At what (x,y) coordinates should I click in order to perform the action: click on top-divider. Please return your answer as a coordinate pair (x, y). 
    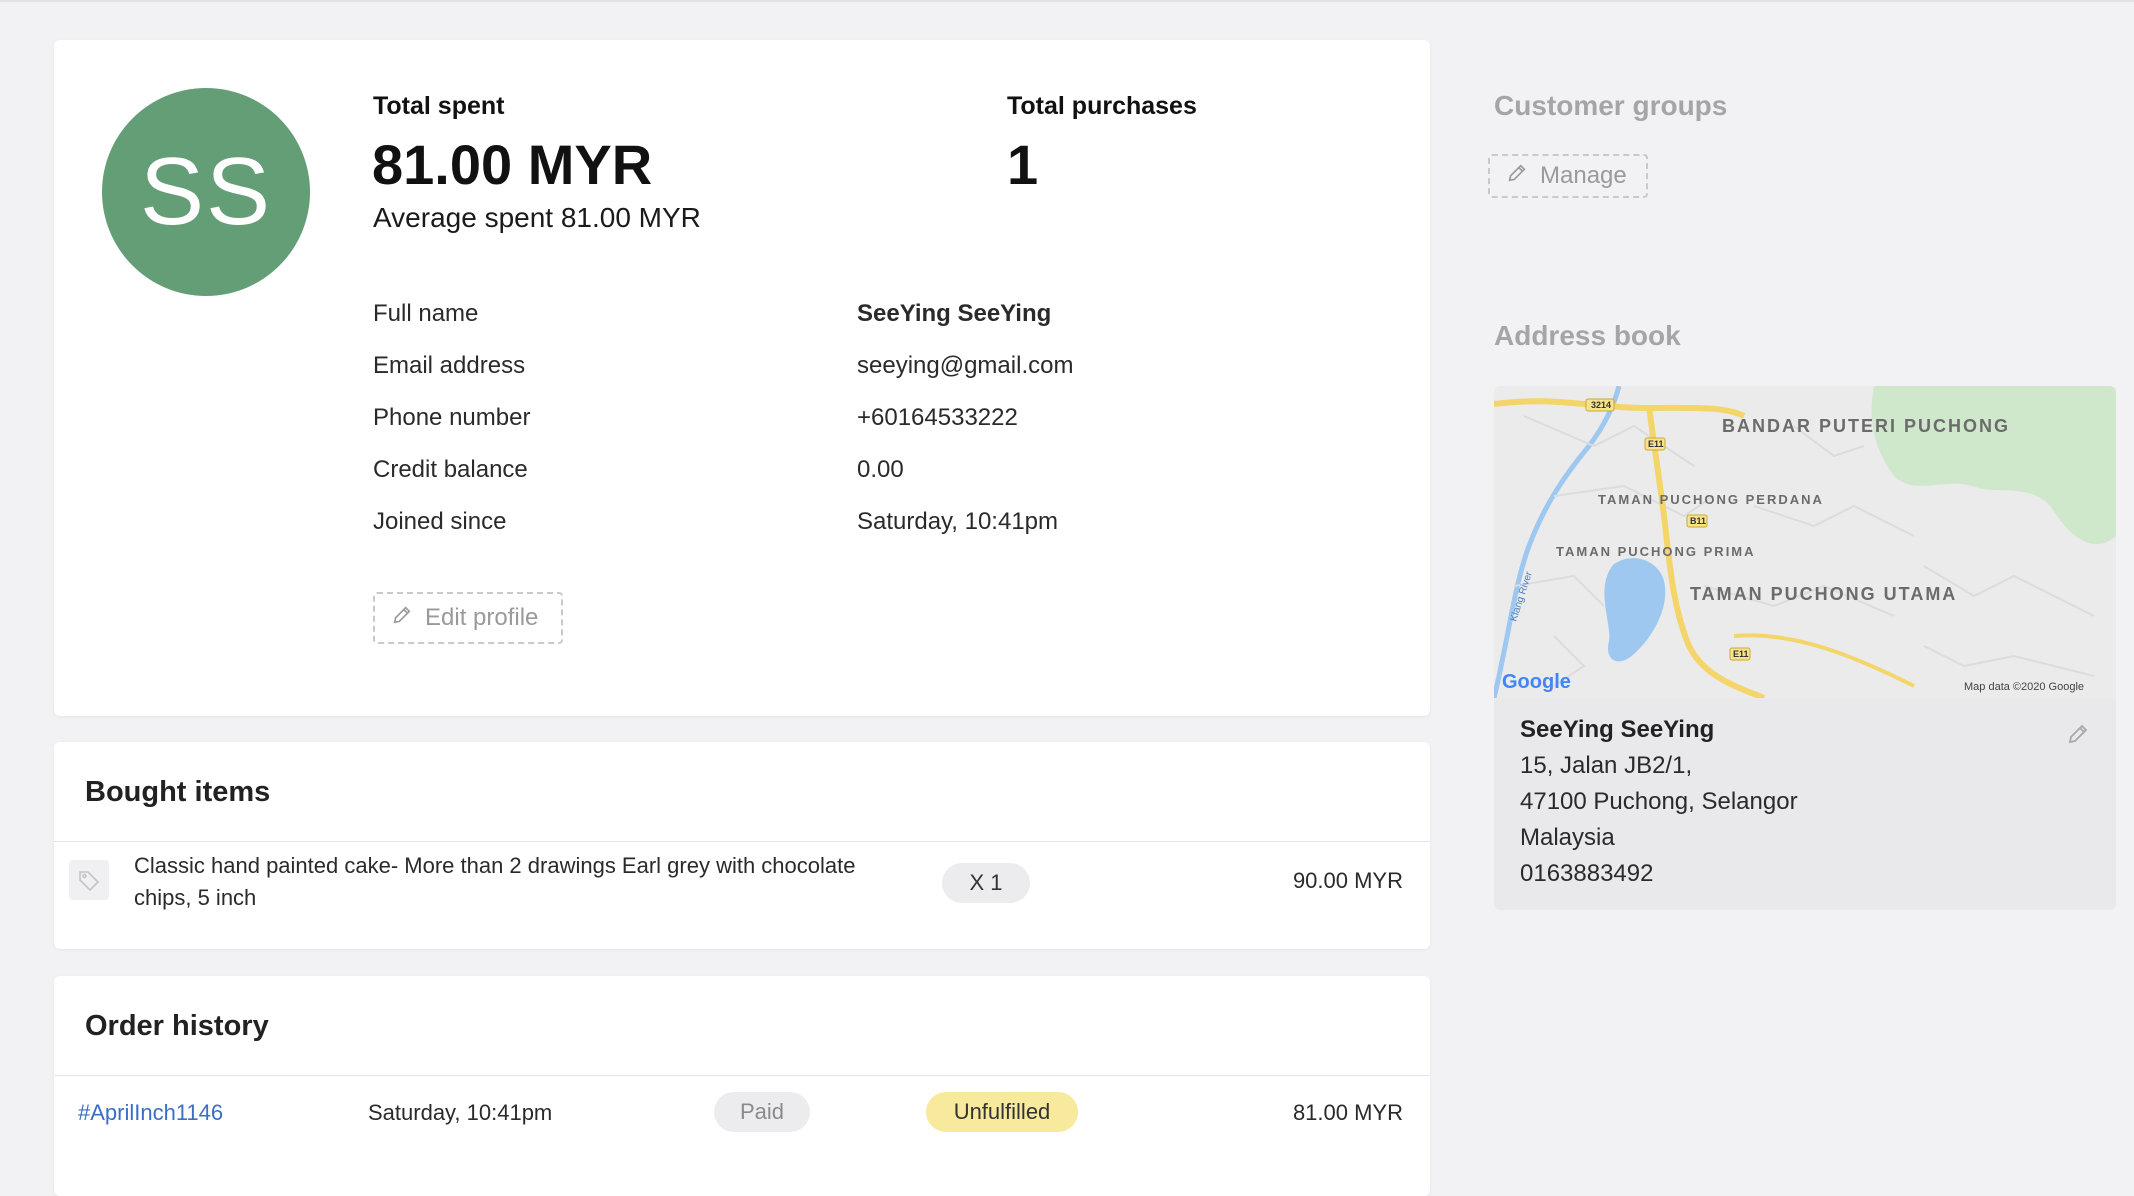
    Looking at the image, I should click on (1067, 1).